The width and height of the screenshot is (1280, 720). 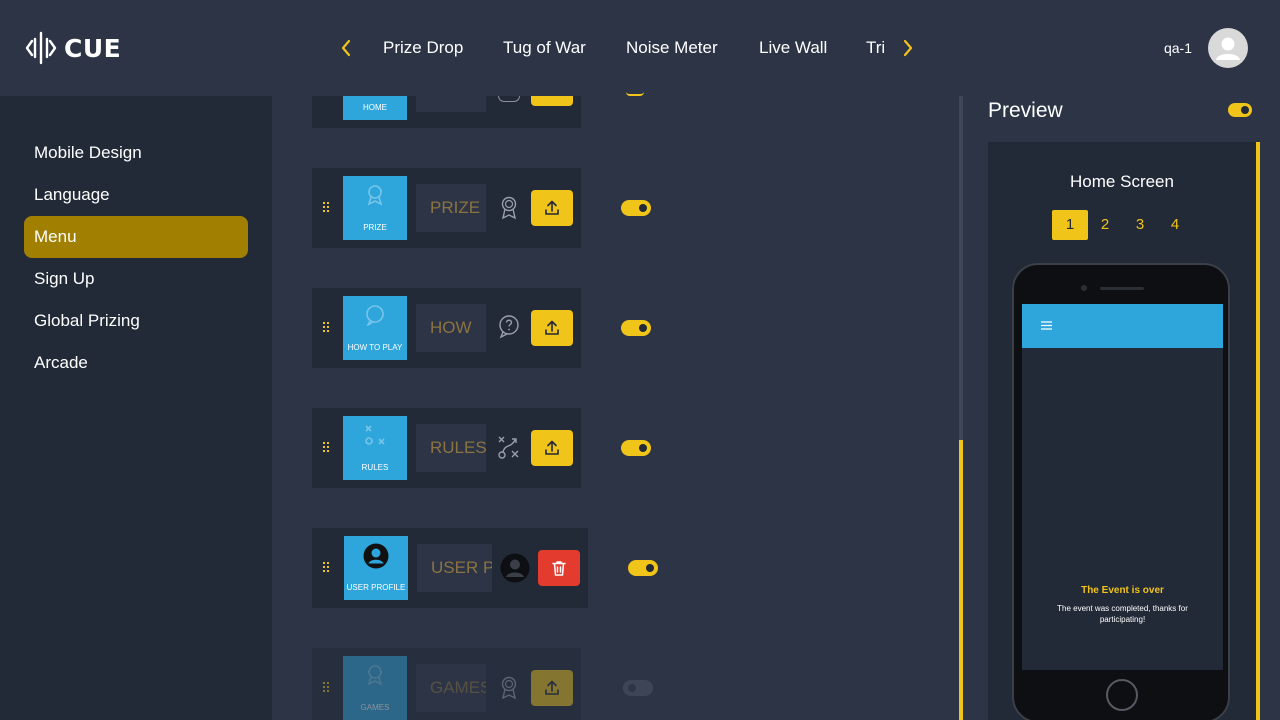 I want to click on menu-item-toggle-home, so click(x=635, y=94).